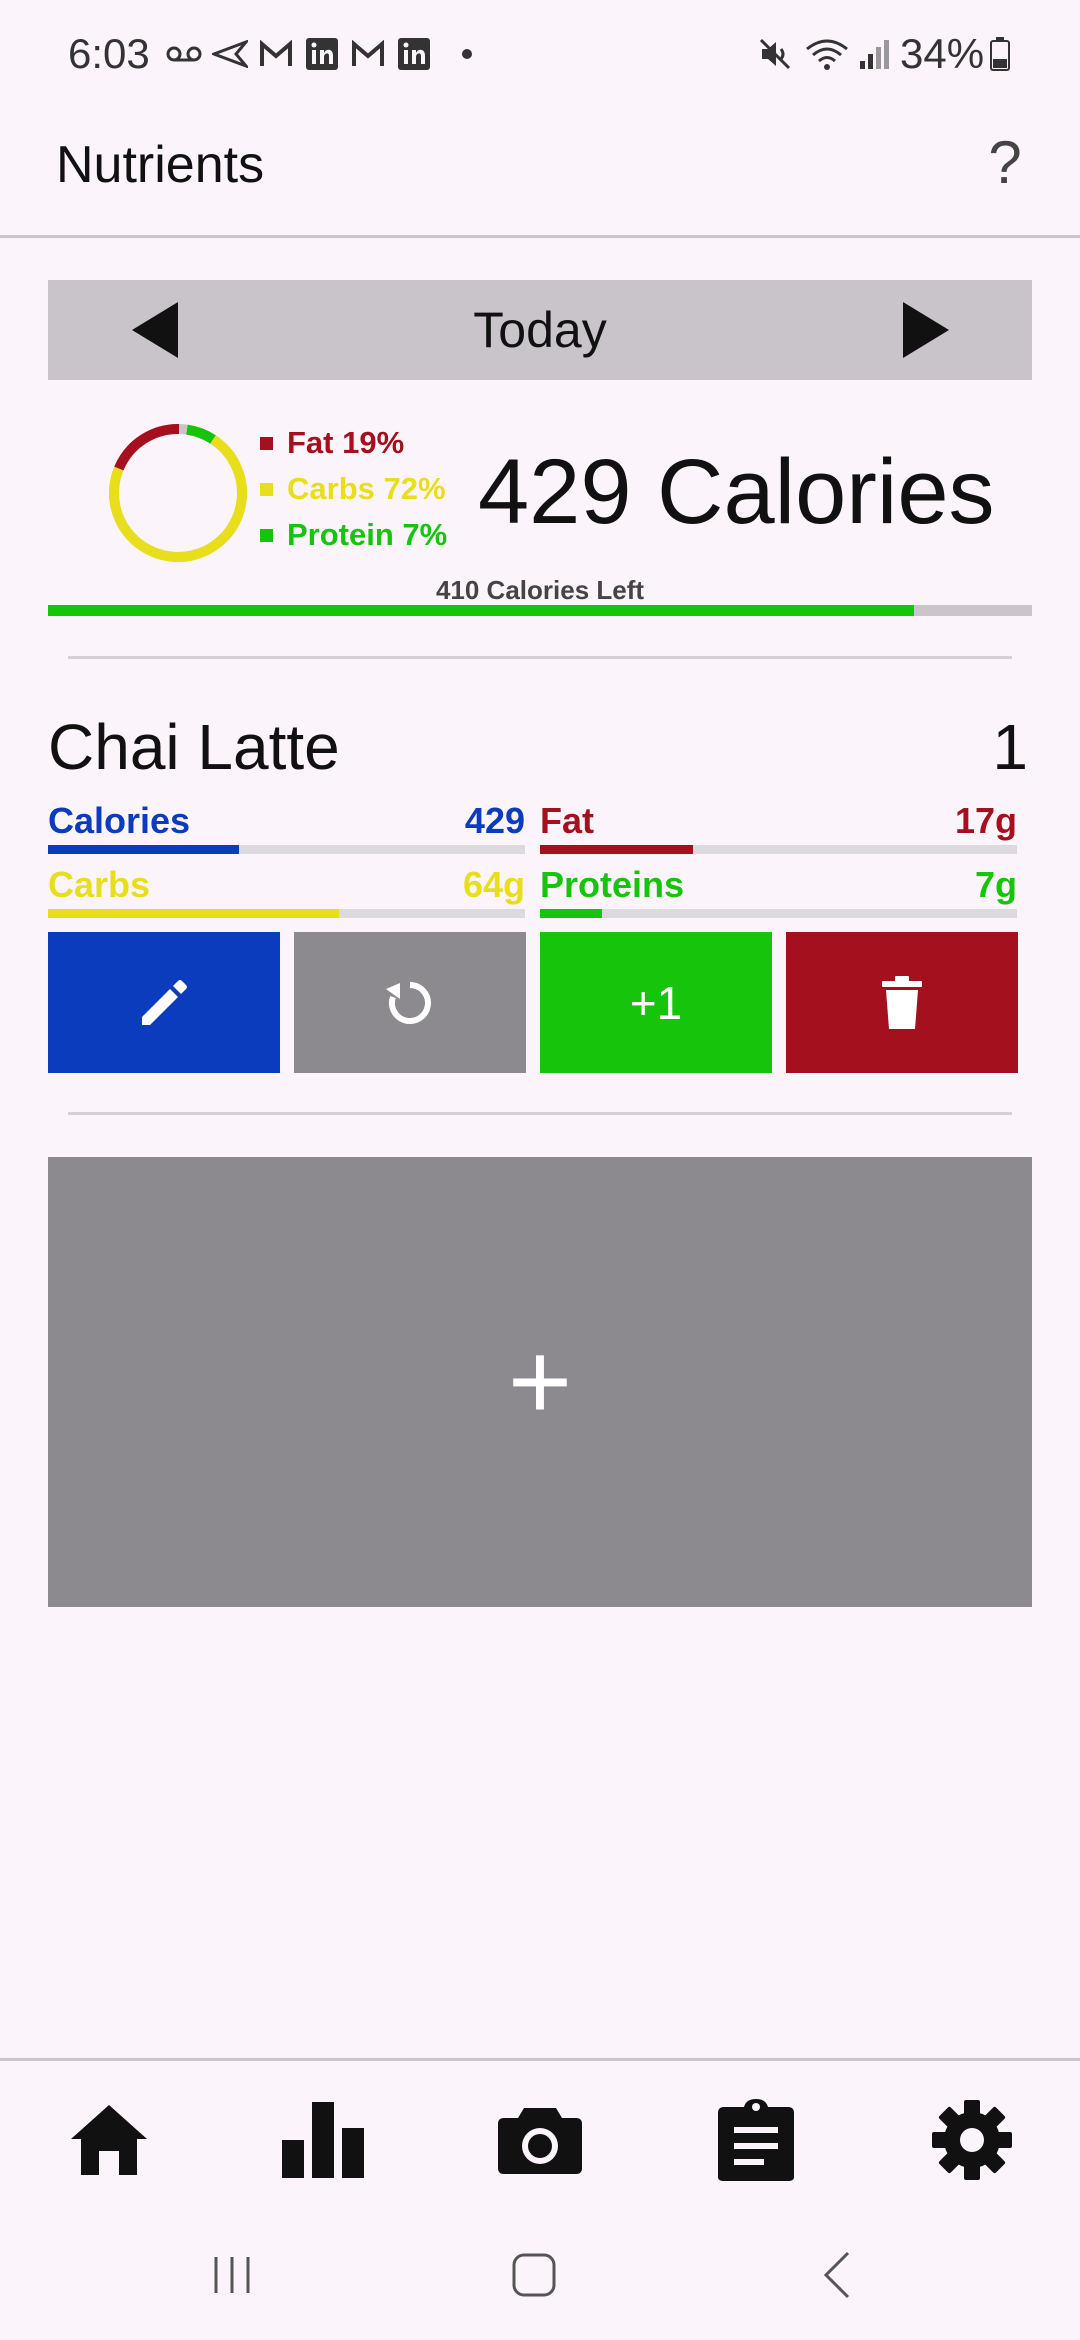 Image resolution: width=1080 pixels, height=2340 pixels. I want to click on wifi-icon, so click(827, 54).